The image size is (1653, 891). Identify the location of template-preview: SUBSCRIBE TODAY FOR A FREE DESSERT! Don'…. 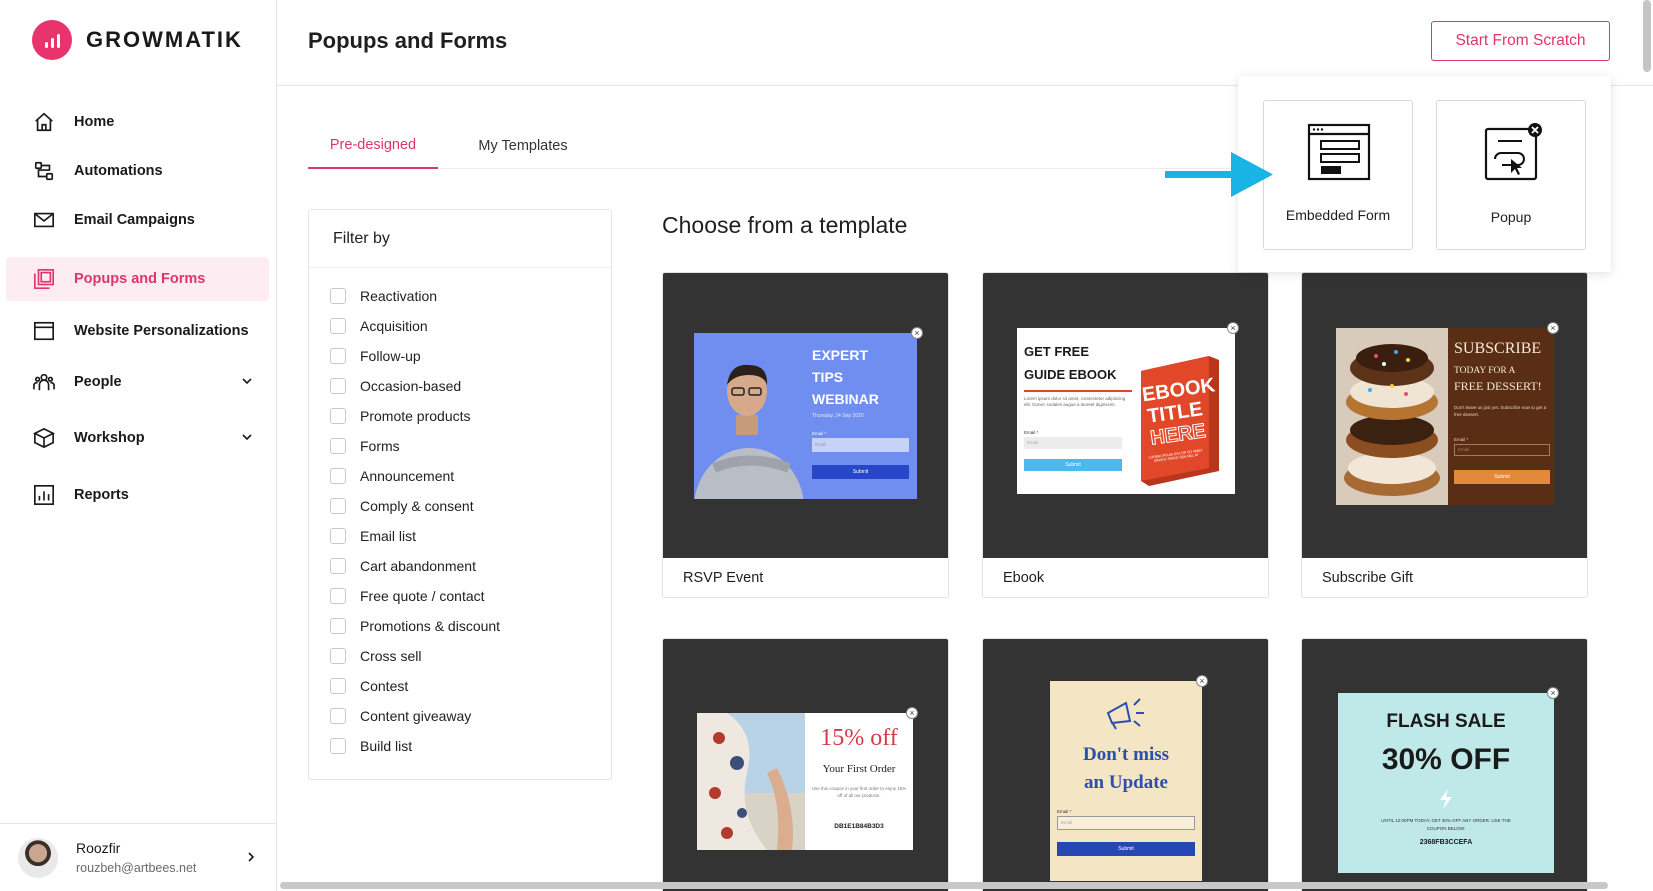
(1444, 415).